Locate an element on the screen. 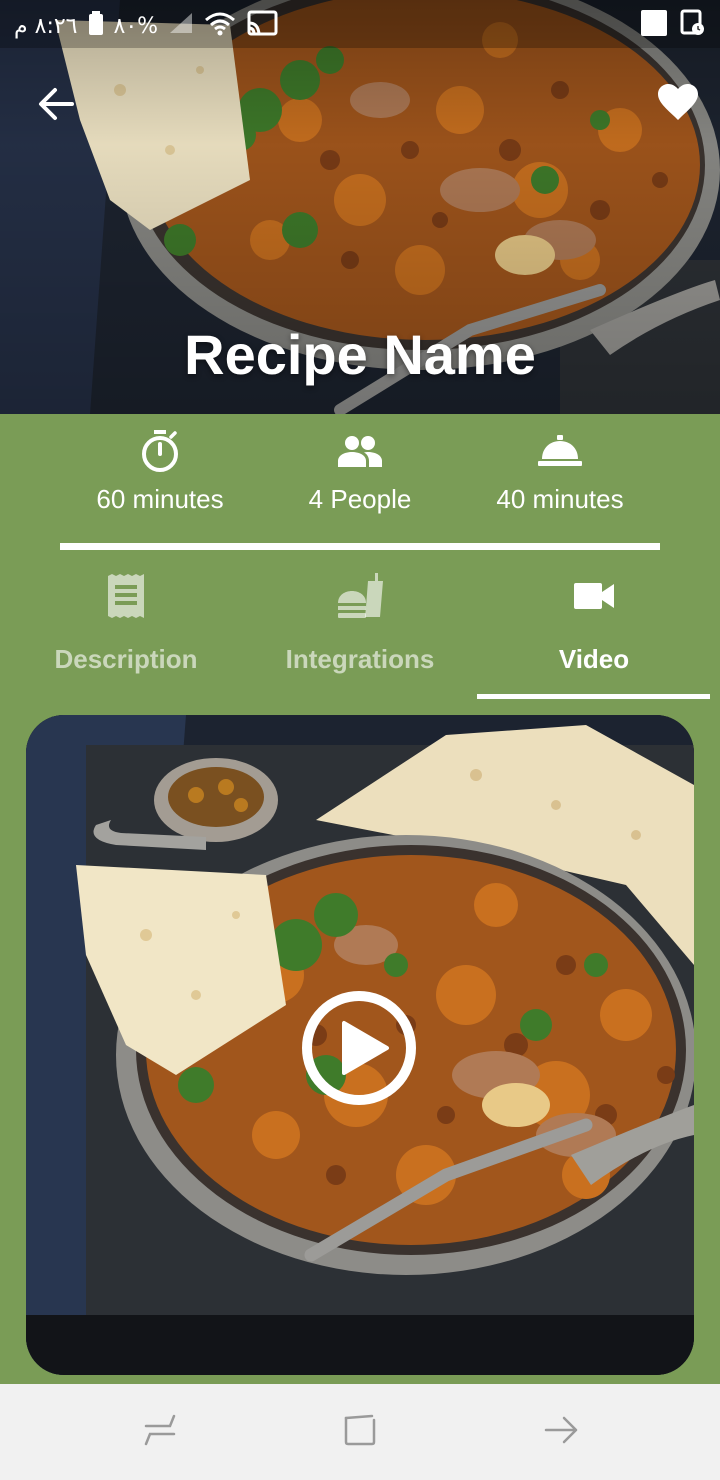  fastfood-icon is located at coordinates (360, 598).